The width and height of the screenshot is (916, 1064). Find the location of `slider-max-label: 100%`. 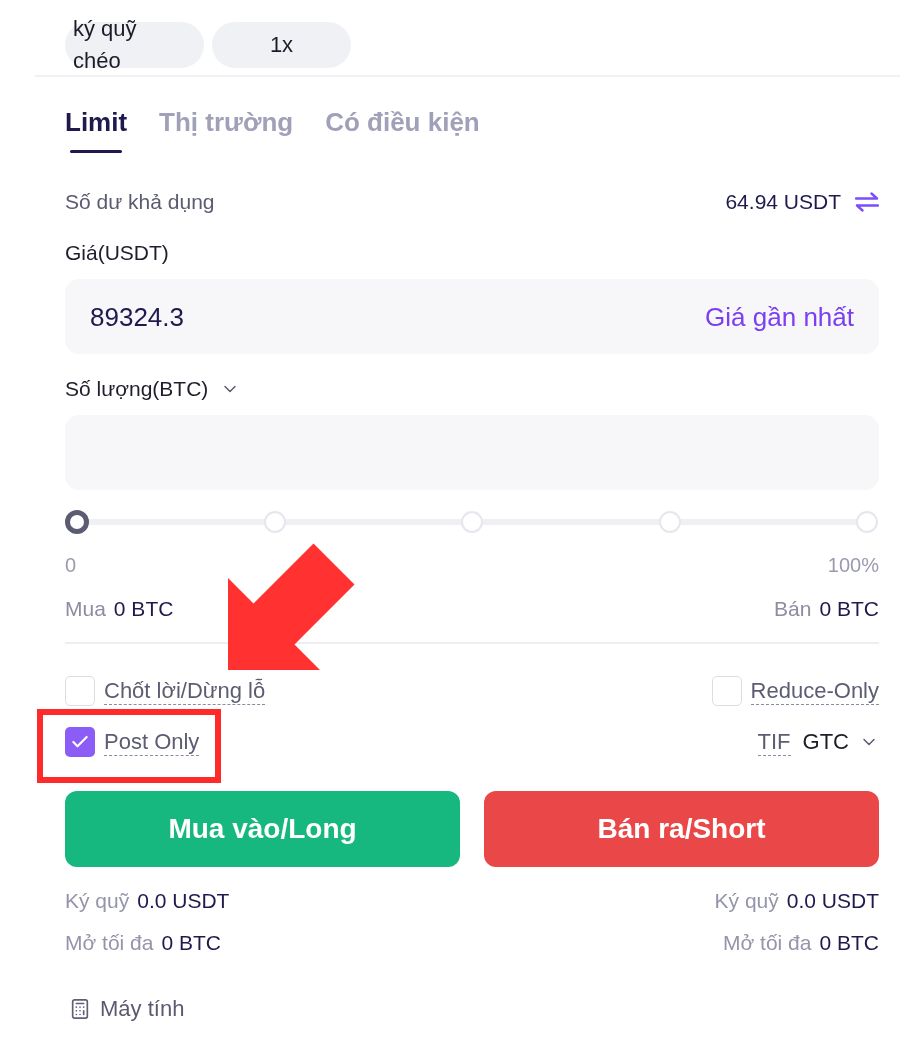

slider-max-label: 100% is located at coordinates (853, 565).